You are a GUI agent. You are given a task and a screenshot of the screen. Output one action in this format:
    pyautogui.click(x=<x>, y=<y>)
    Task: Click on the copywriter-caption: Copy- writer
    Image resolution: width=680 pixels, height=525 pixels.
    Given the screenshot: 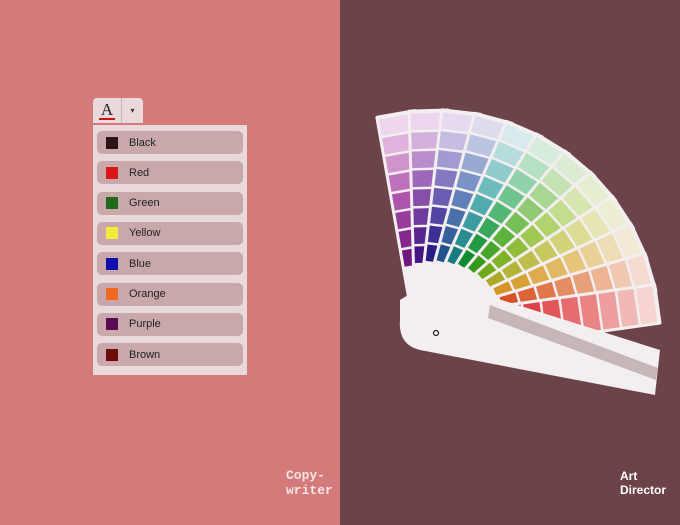 What is the action you would take?
    pyautogui.click(x=309, y=483)
    